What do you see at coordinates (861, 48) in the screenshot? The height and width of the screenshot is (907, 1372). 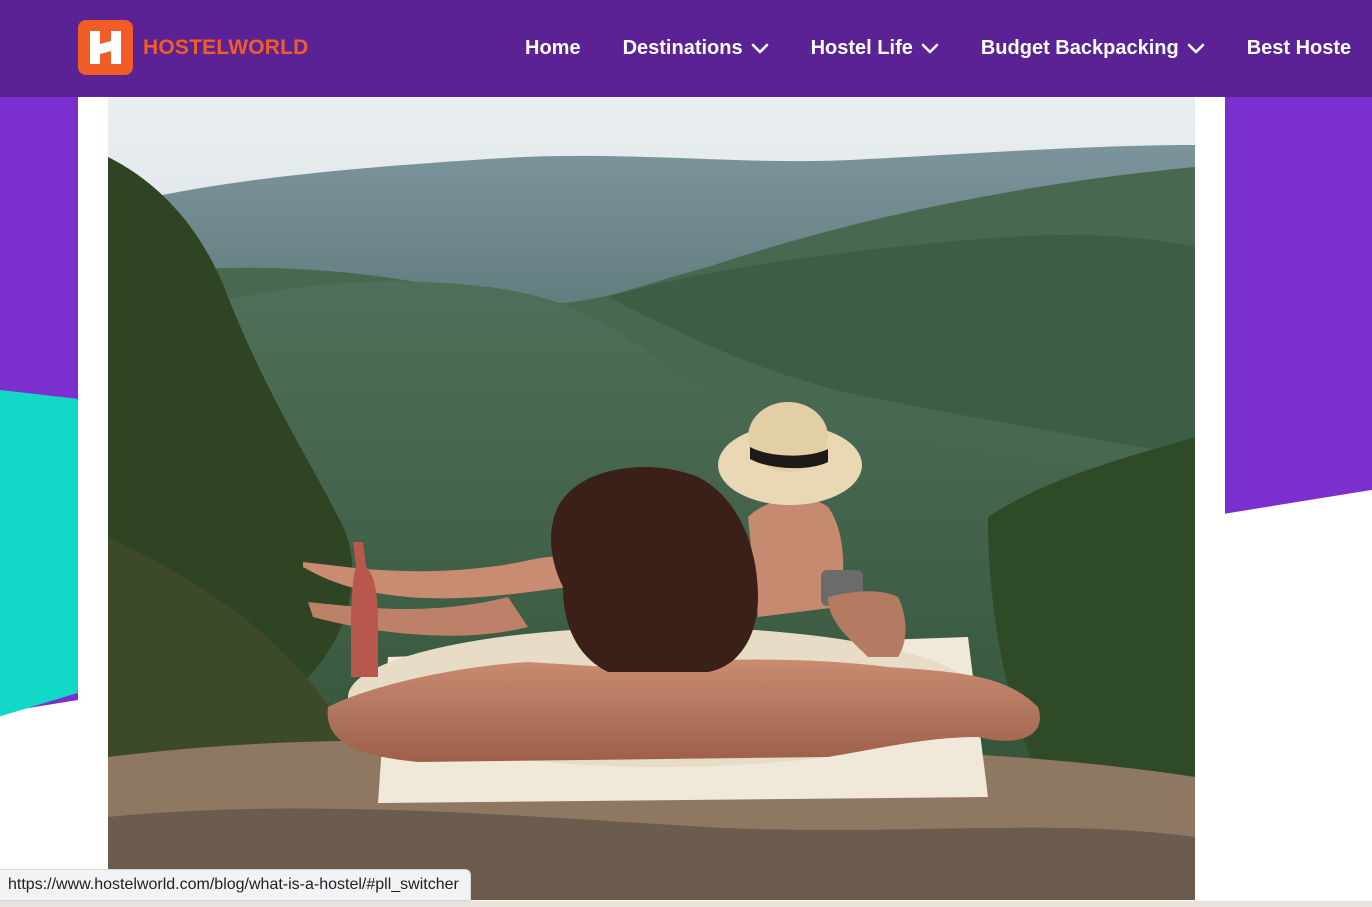 I see `nav-item-label: Hostel Life` at bounding box center [861, 48].